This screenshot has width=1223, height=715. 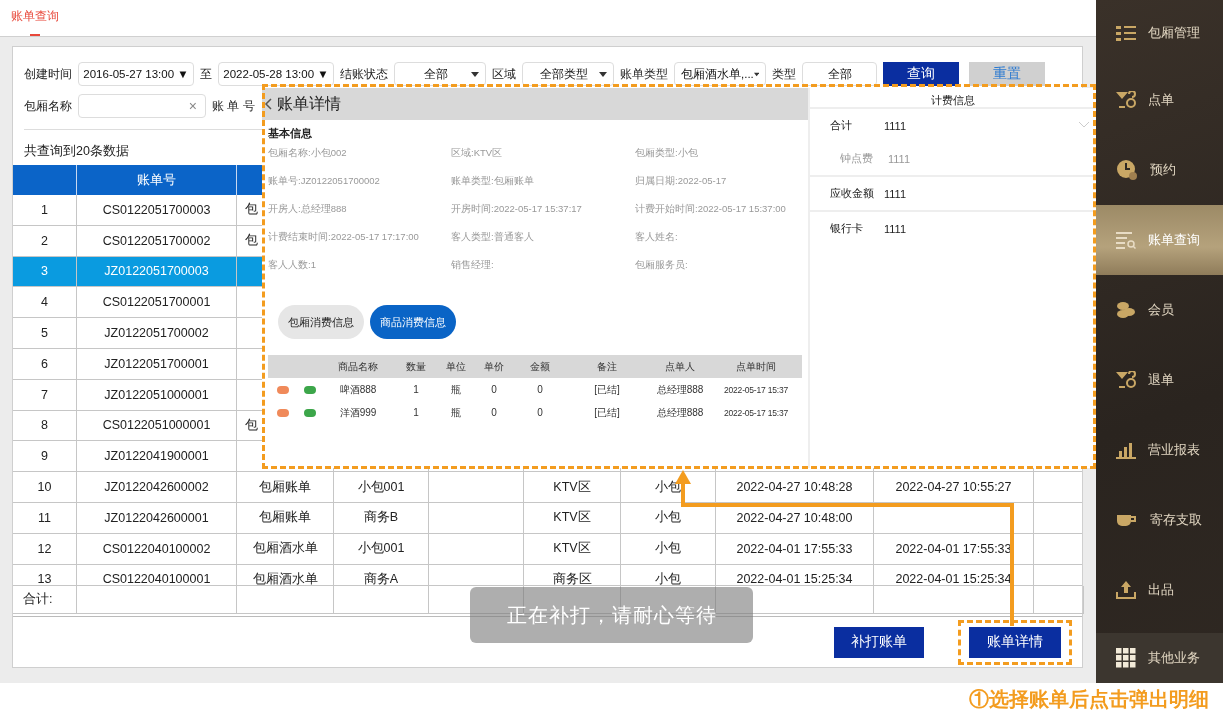 I want to click on summary-label: 合计:, so click(x=45, y=600).